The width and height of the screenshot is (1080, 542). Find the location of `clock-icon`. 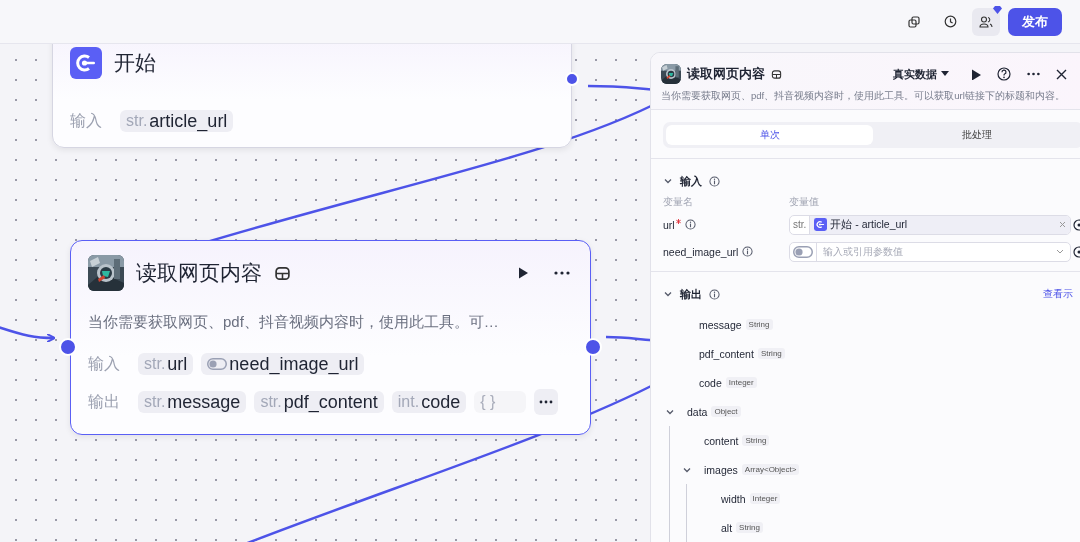

clock-icon is located at coordinates (950, 21).